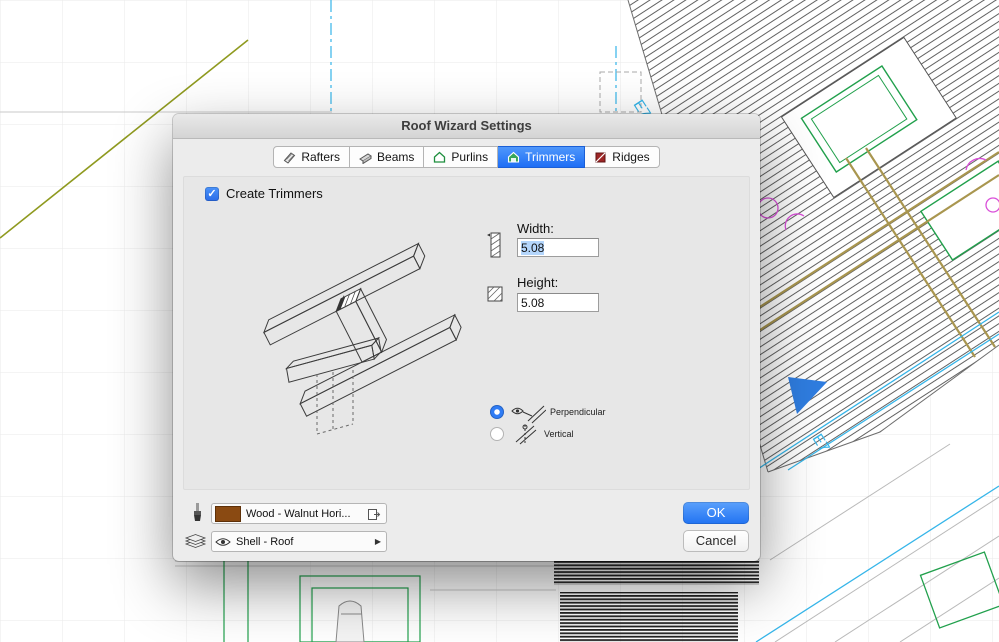  Describe the element at coordinates (526, 434) in the screenshot. I see `vertical-icon` at that location.